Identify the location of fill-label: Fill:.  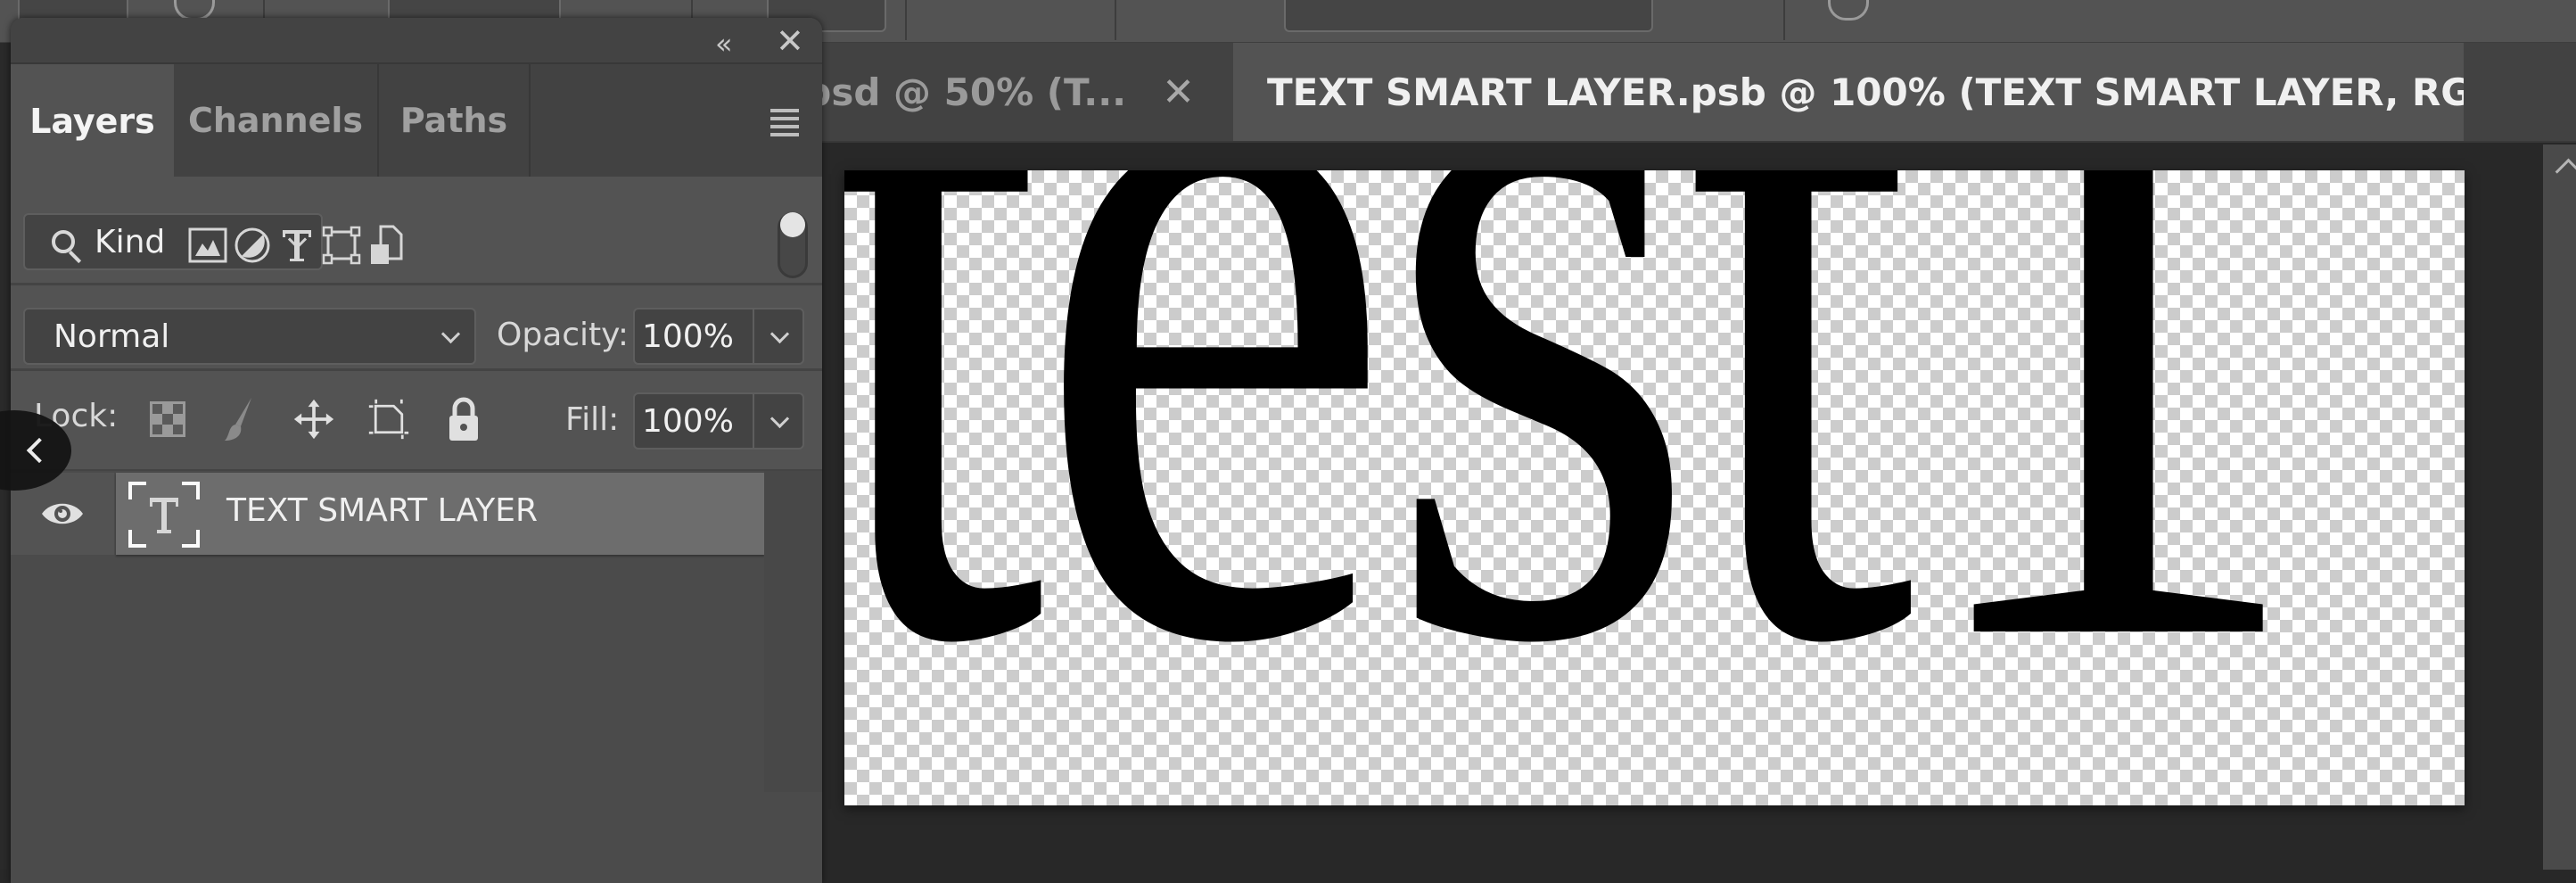
(592, 419).